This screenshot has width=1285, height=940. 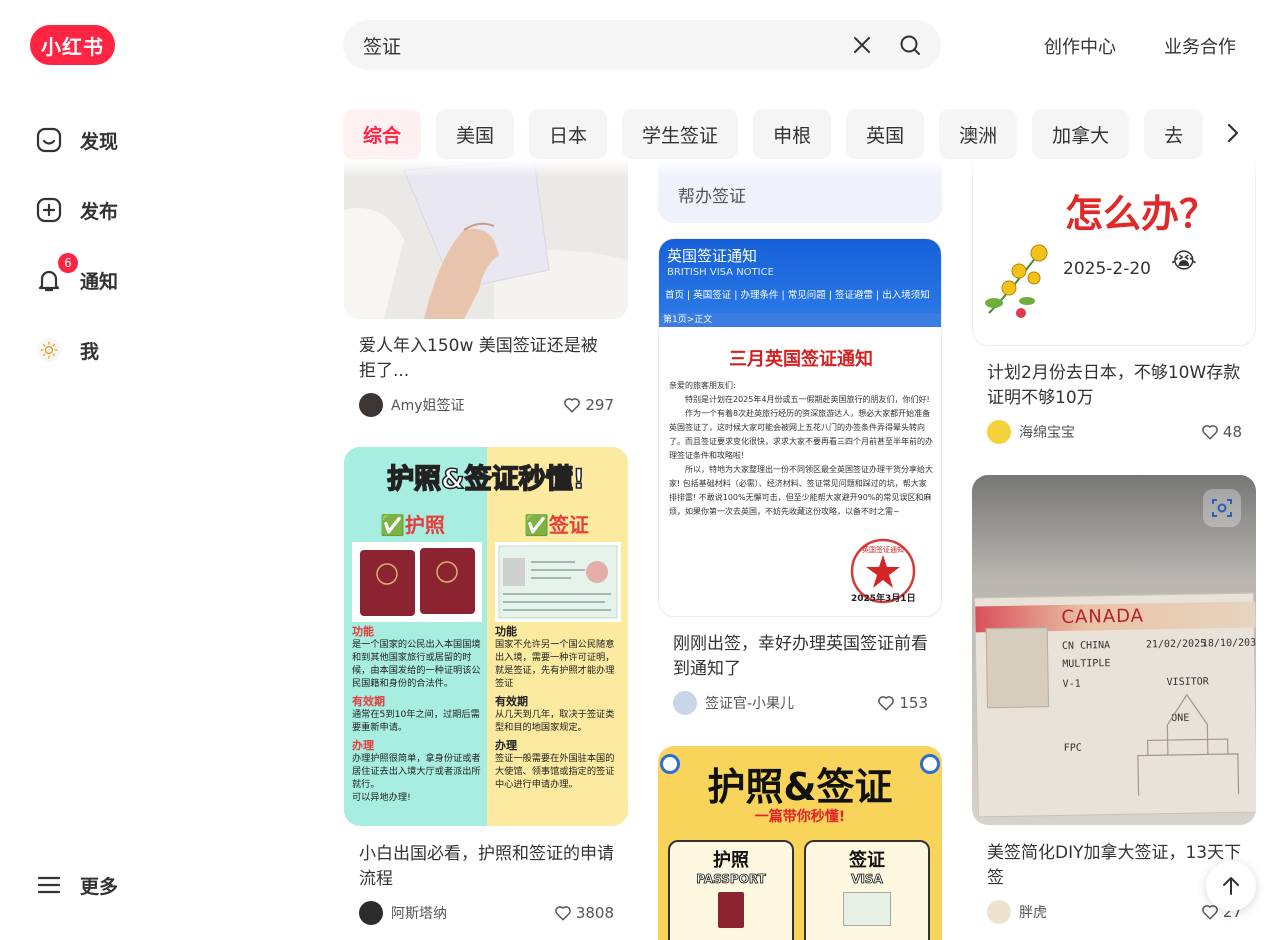 What do you see at coordinates (867, 879) in the screenshot?
I see `image-label: VISA` at bounding box center [867, 879].